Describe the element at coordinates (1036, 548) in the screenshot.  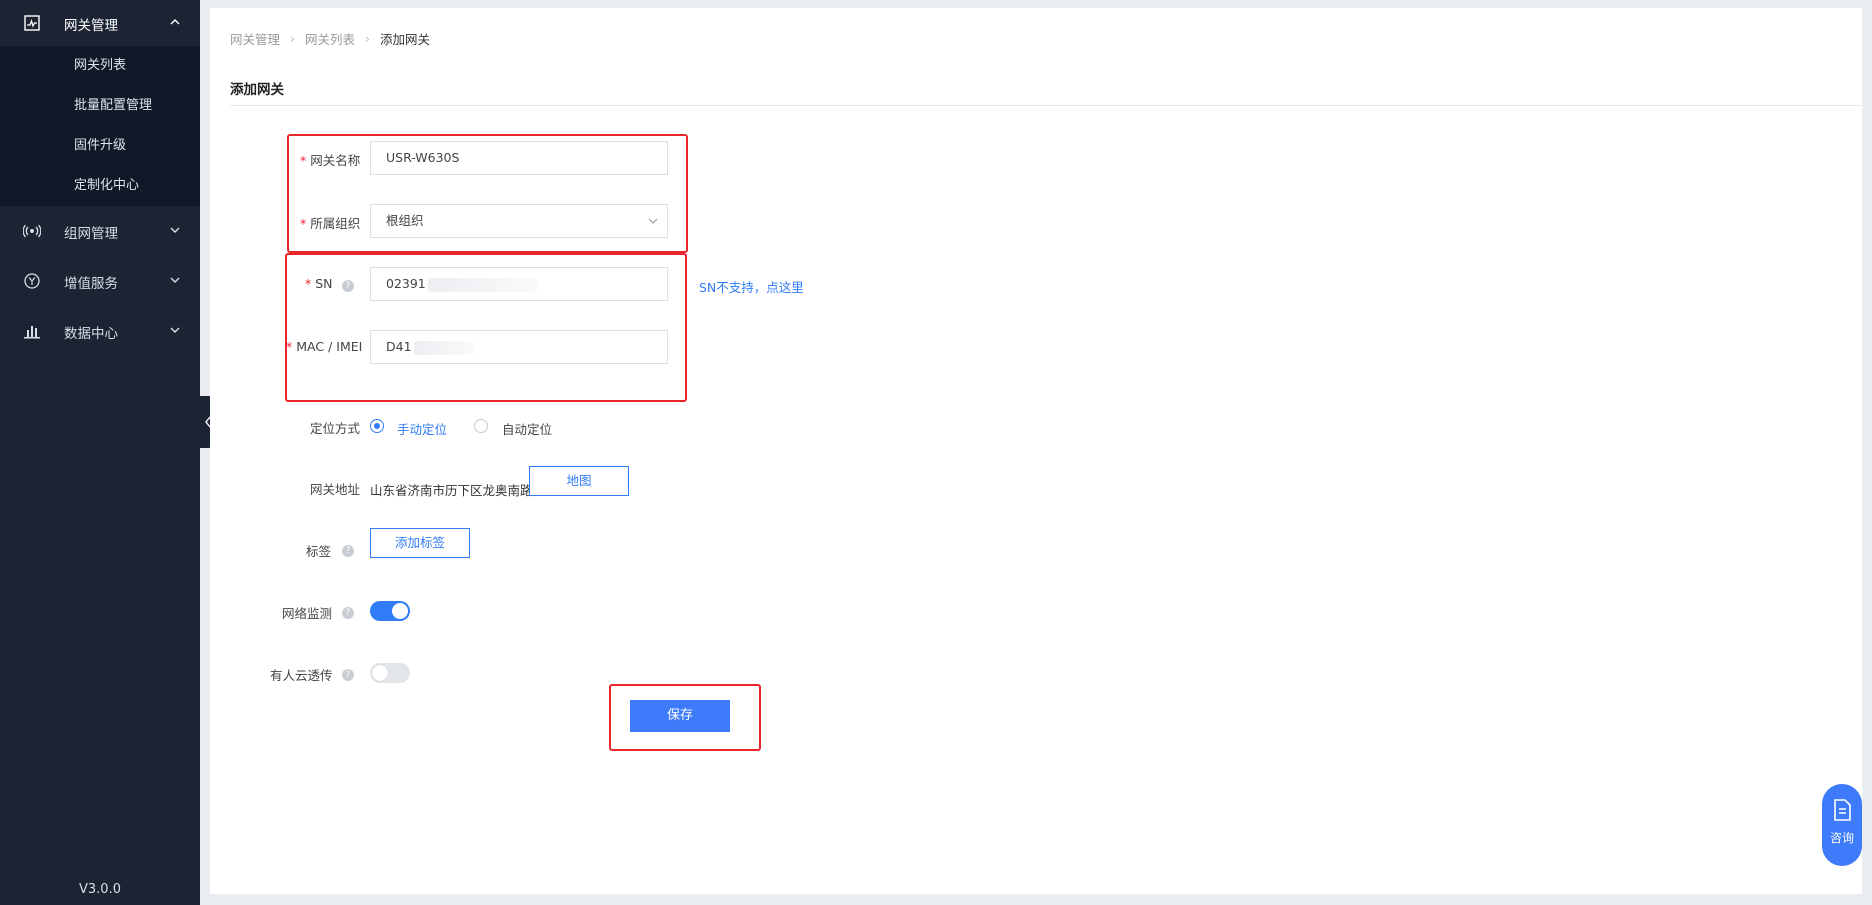
I see `form-row-tags: 标签 ? 添加标签` at that location.